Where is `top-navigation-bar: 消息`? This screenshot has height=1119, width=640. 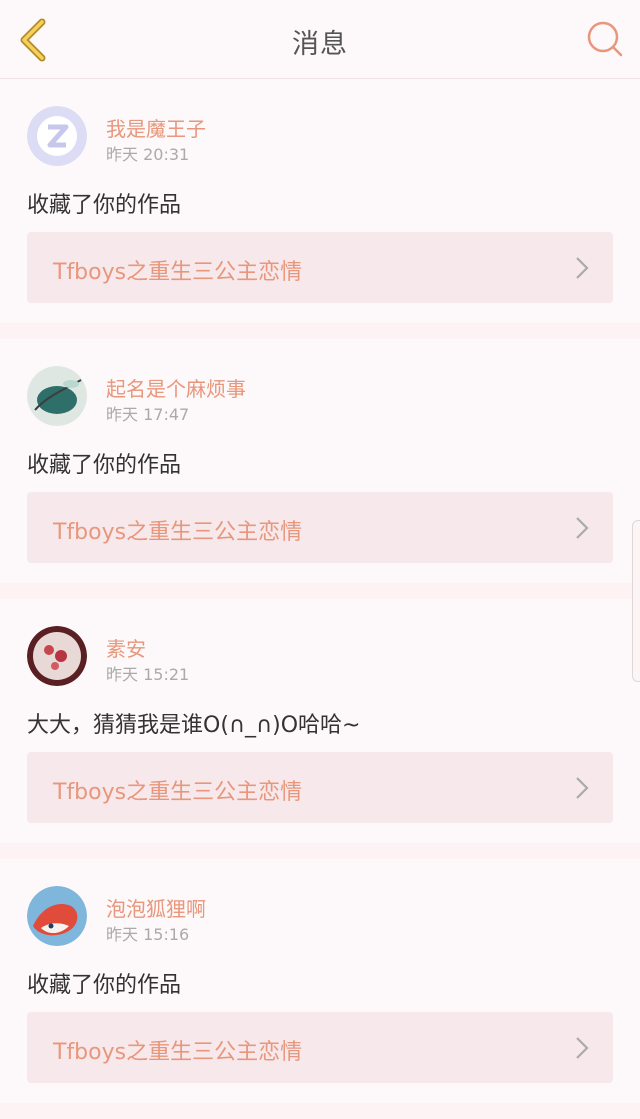 top-navigation-bar: 消息 is located at coordinates (320, 39).